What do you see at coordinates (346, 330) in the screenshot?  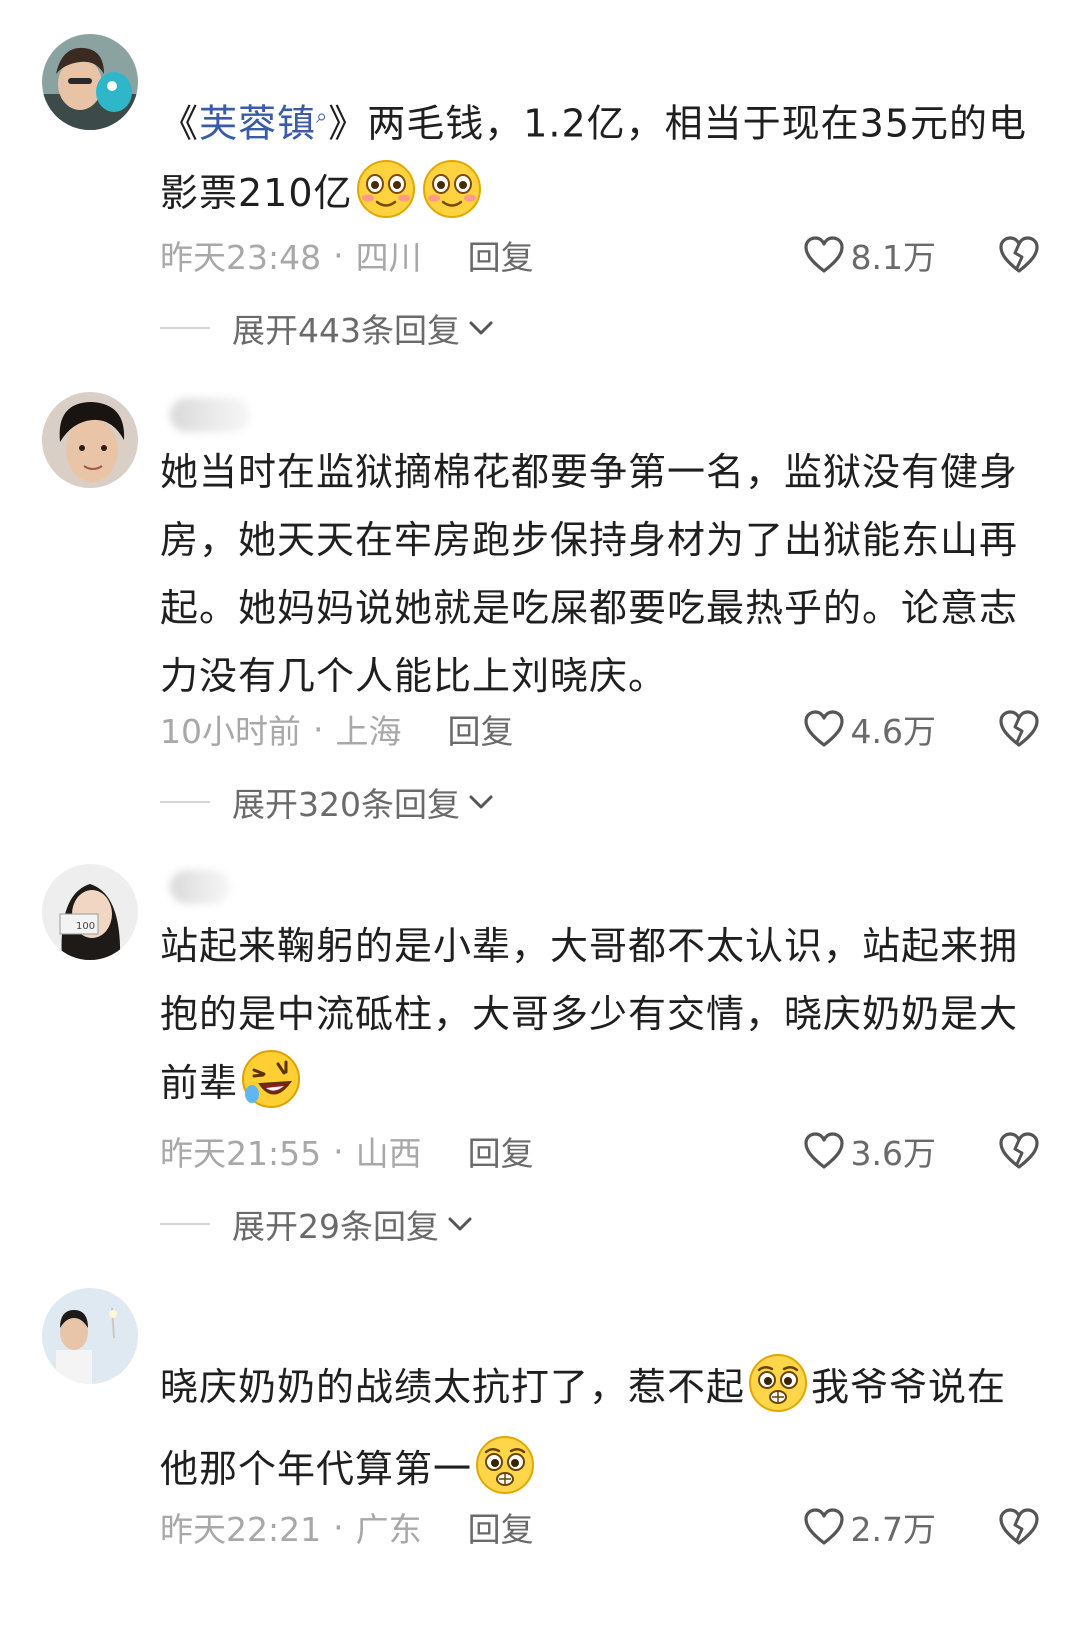 I see `expand-label: 展开443条回复` at bounding box center [346, 330].